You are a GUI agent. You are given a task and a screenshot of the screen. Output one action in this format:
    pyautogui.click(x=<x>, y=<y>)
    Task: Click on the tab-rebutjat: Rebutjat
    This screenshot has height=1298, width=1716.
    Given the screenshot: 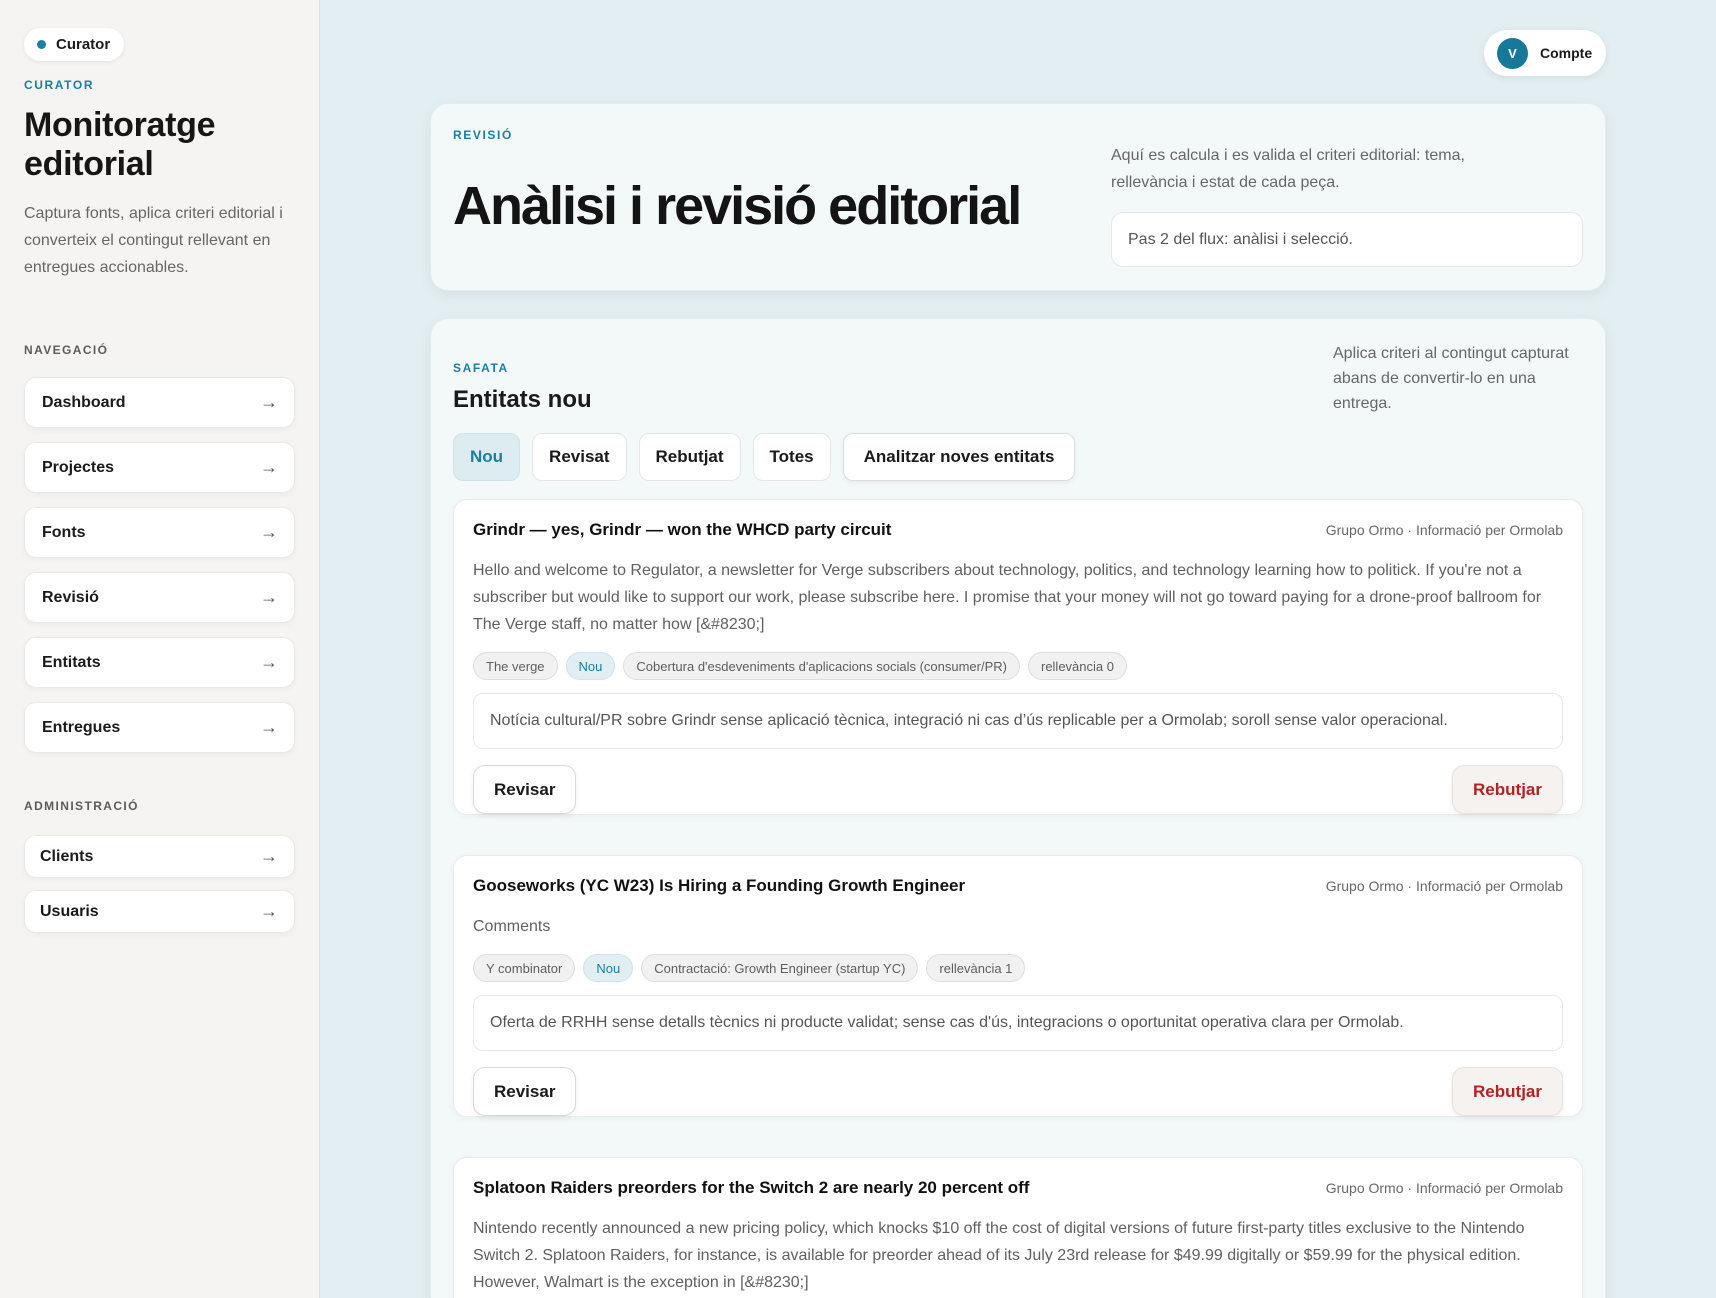 What is the action you would take?
    pyautogui.click(x=689, y=457)
    